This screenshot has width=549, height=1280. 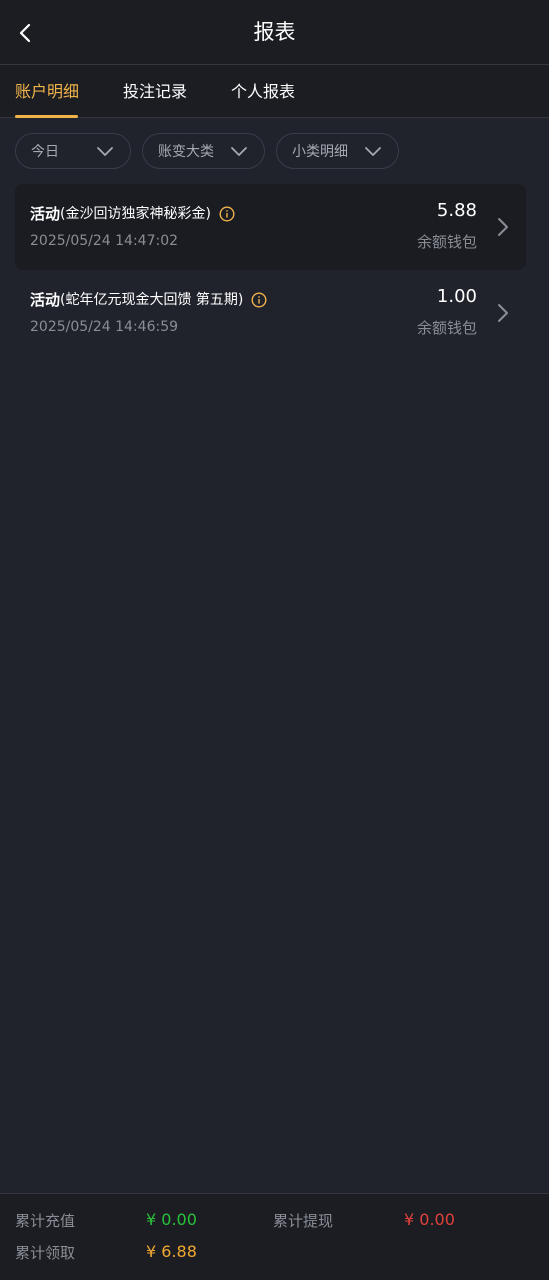 What do you see at coordinates (274, 1236) in the screenshot?
I see `summary-bar: 累计充值 ¥ 0.00 累计提现 ¥ 0.00 累计领取 ¥ 6.88` at bounding box center [274, 1236].